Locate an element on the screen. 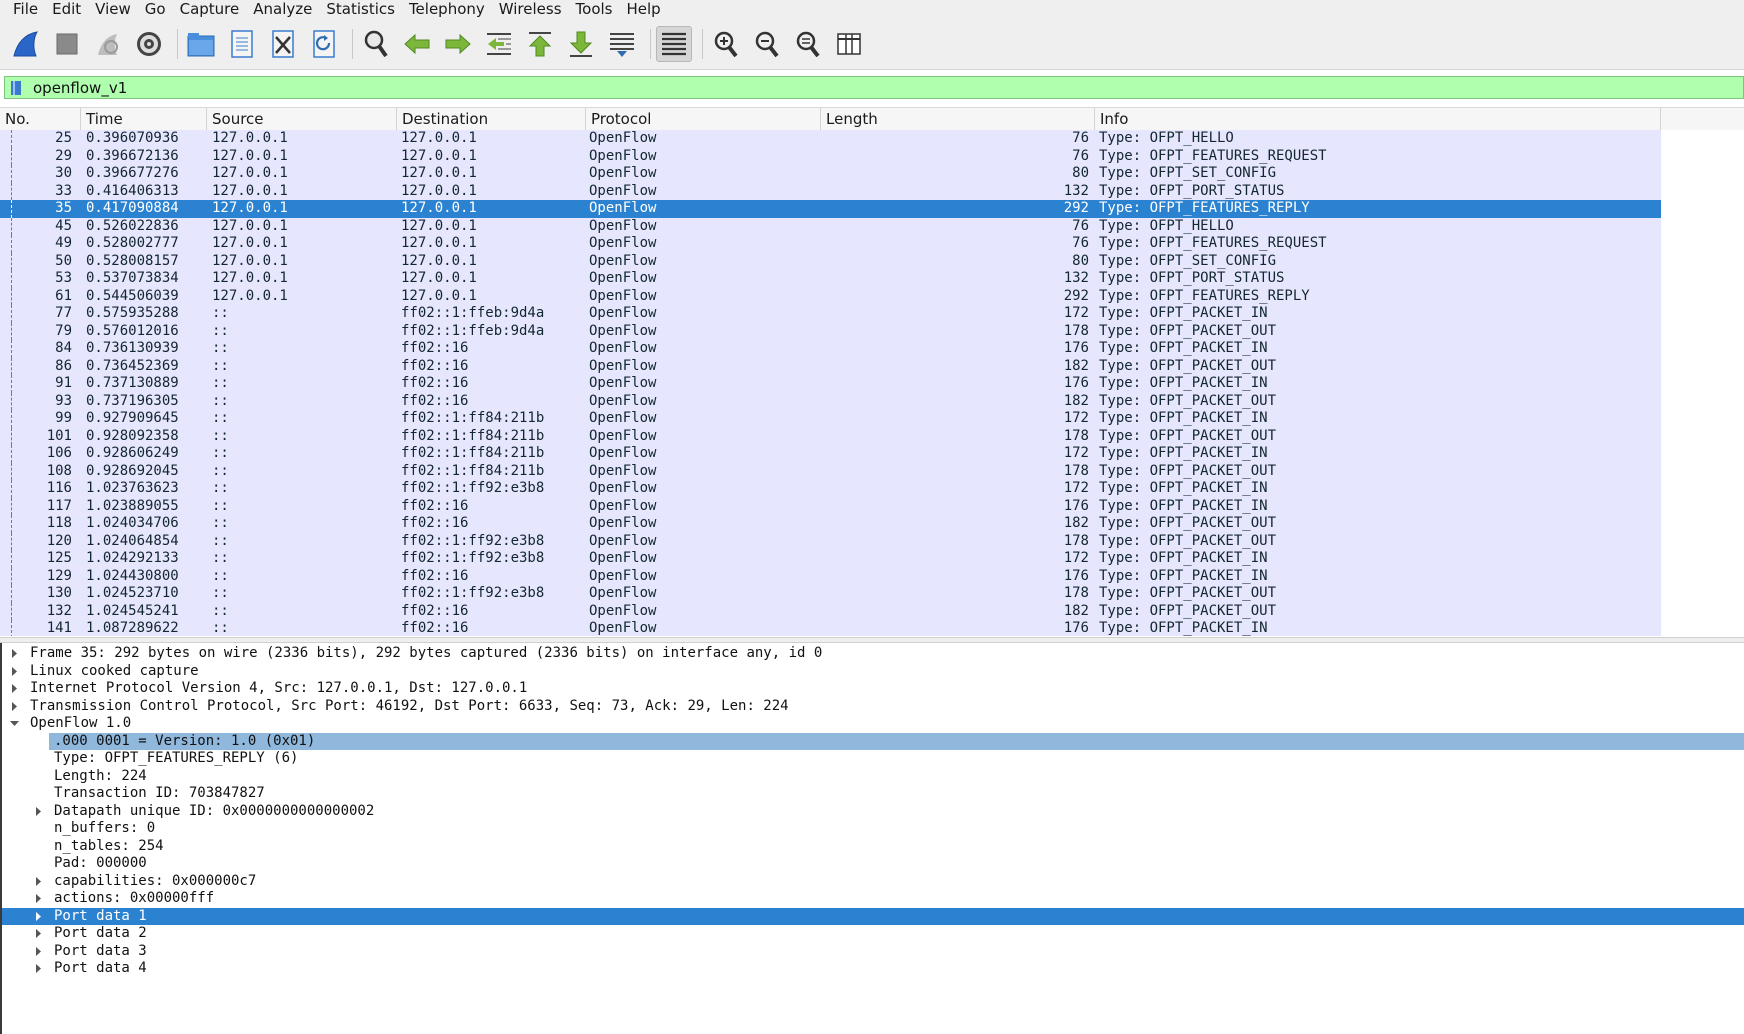  menu-go: Go is located at coordinates (154, 9).